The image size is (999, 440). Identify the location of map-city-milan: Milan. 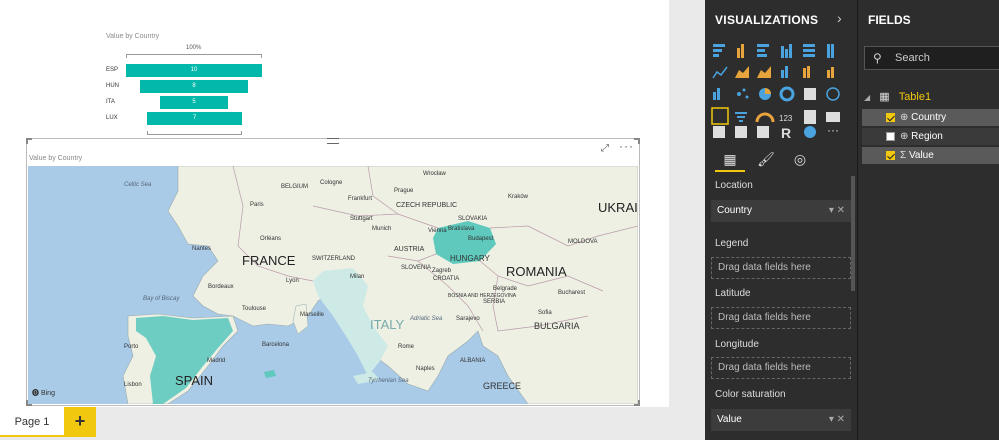
(357, 277).